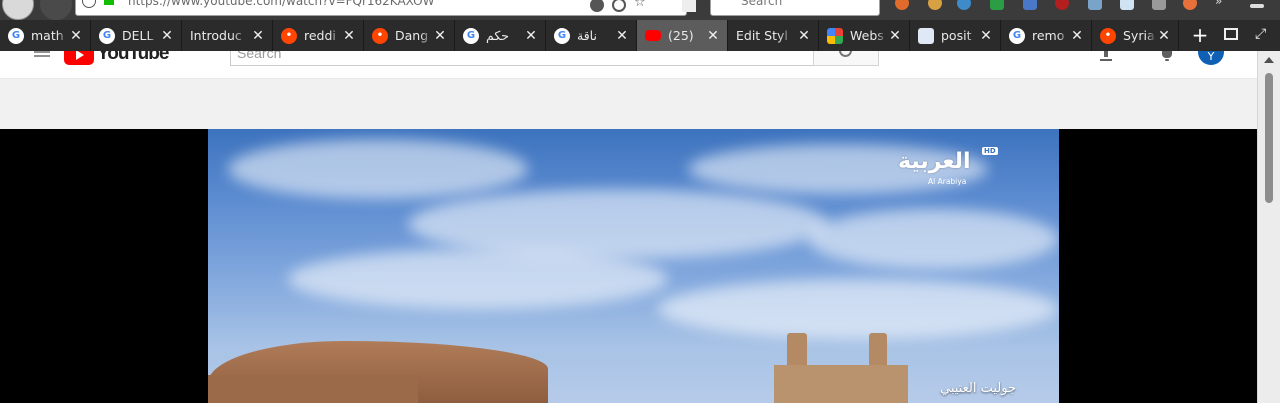 The image size is (1280, 403). What do you see at coordinates (216, 35) in the screenshot?
I see `tab-title: Introduc` at bounding box center [216, 35].